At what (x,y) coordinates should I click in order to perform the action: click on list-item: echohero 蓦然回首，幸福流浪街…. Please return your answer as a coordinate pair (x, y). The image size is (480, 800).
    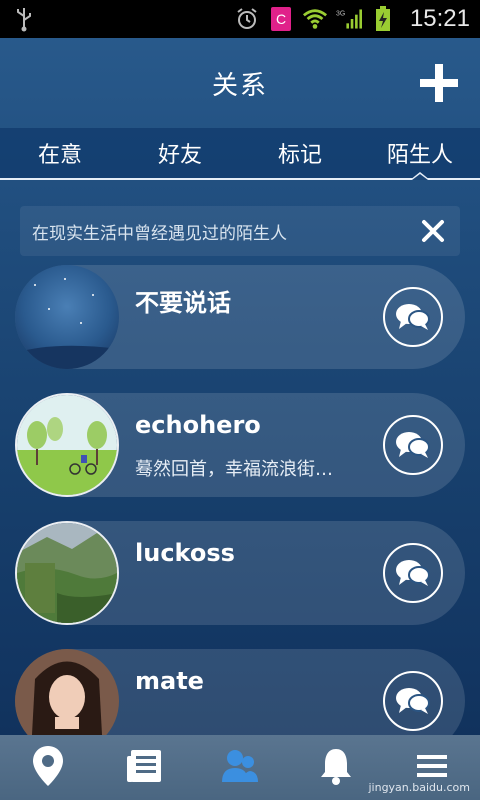
    Looking at the image, I should click on (240, 445).